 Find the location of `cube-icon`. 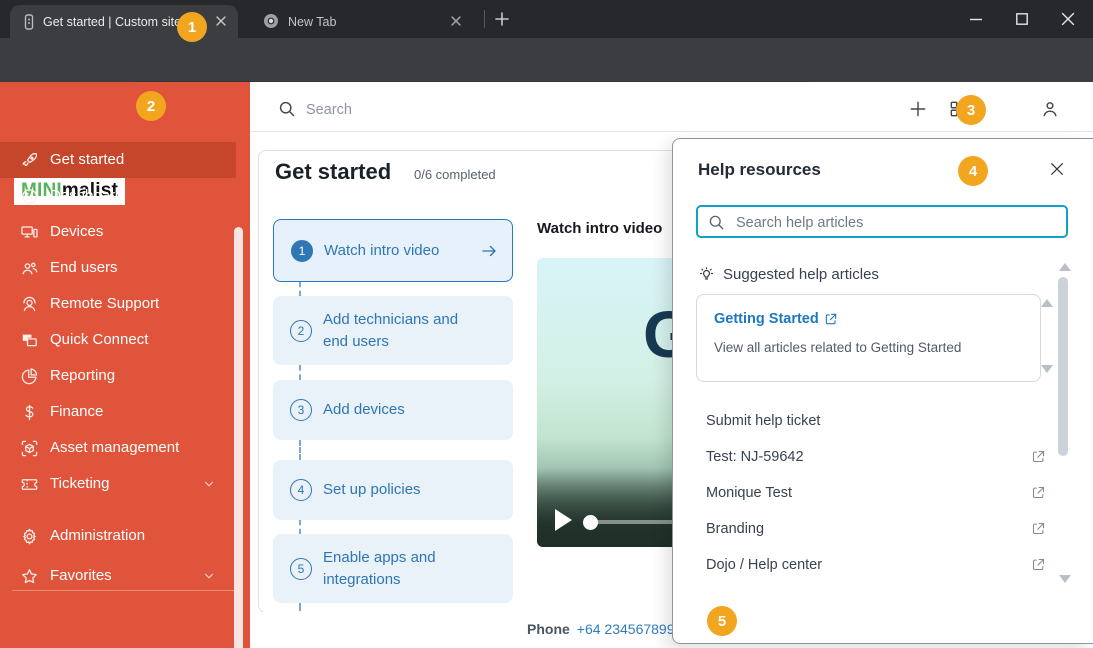

cube-icon is located at coordinates (29, 448).